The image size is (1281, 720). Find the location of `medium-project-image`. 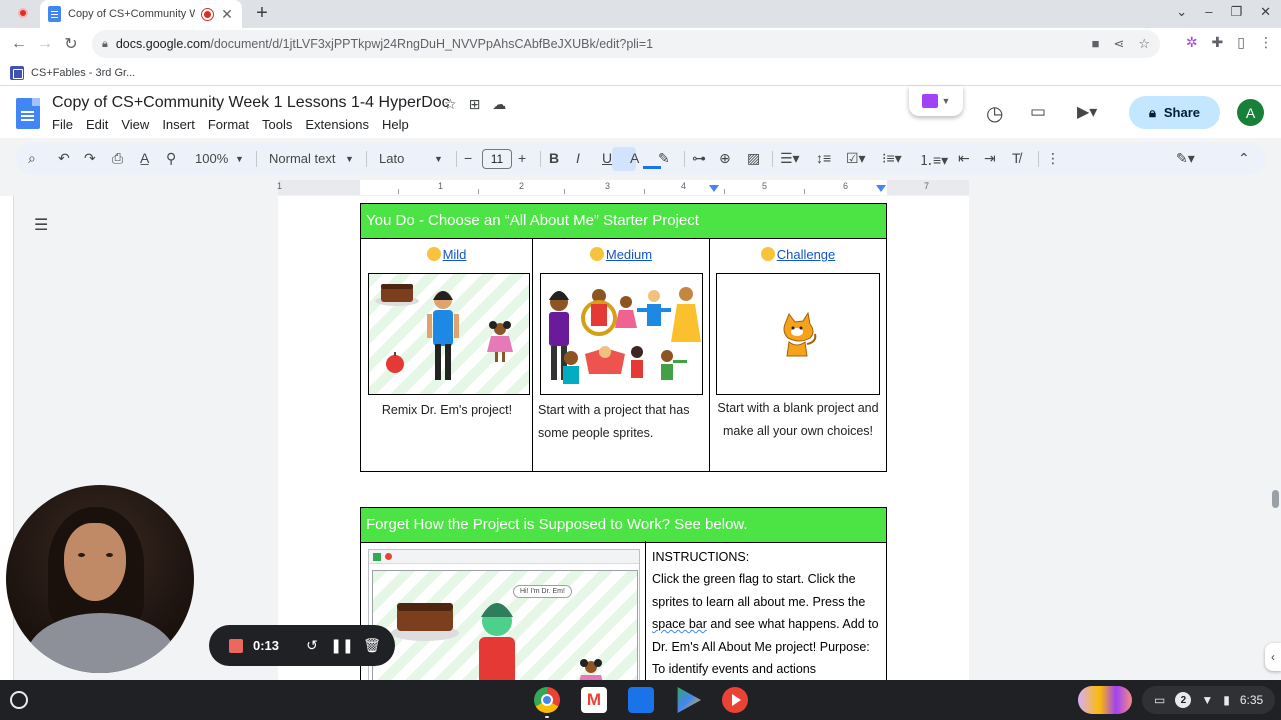

medium-project-image is located at coordinates (621, 334).